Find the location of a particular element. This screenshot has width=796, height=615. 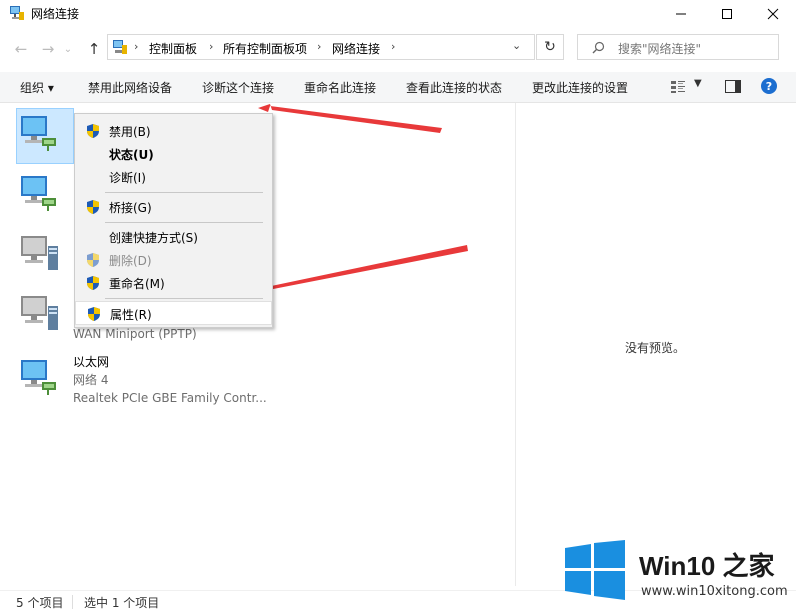

windows-logo-icon is located at coordinates (595, 570).